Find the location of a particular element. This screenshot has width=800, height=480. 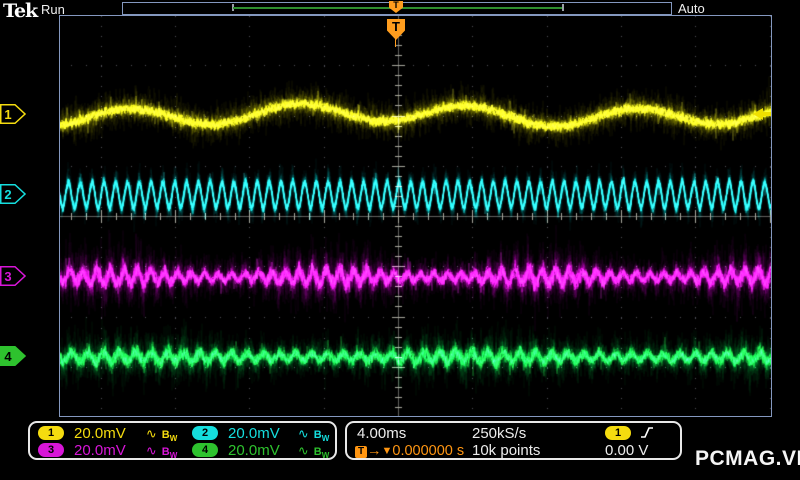

channel-4-marker: 4 is located at coordinates (13, 356).